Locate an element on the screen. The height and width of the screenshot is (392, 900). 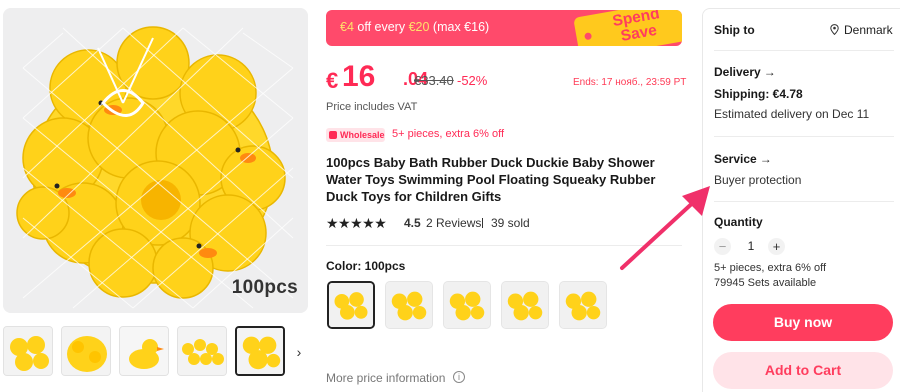
star-rating-glyphs: ★★★★★ is located at coordinates (356, 223).